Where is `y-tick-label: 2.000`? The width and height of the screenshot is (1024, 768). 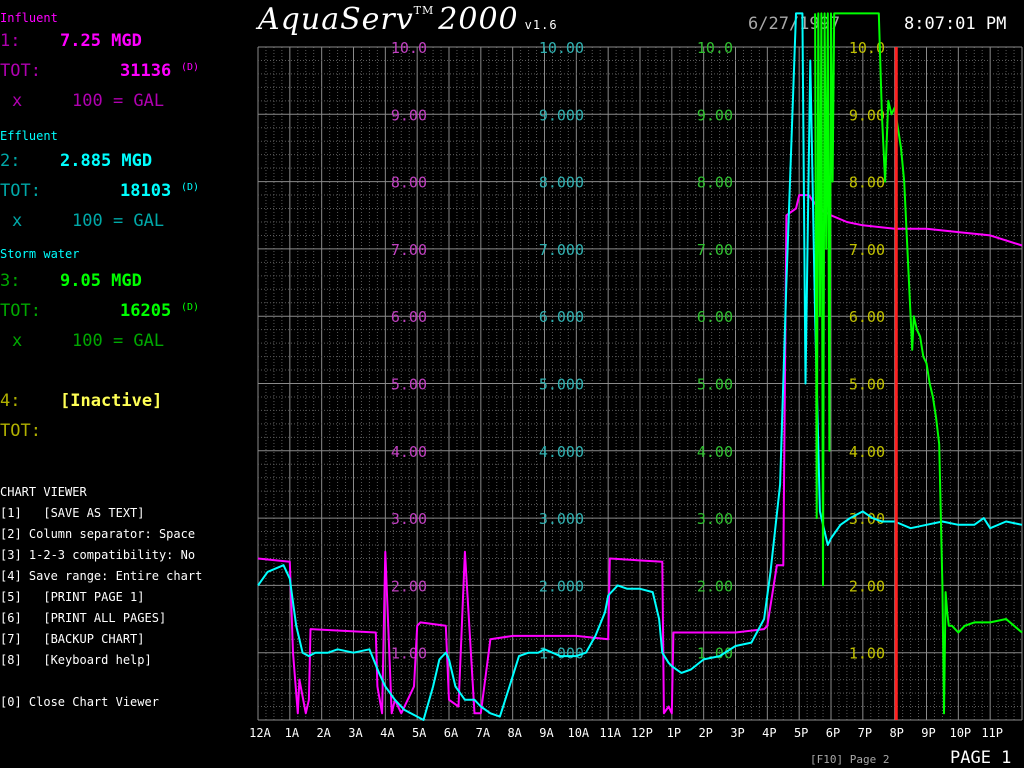 y-tick-label: 2.000 is located at coordinates (561, 586).